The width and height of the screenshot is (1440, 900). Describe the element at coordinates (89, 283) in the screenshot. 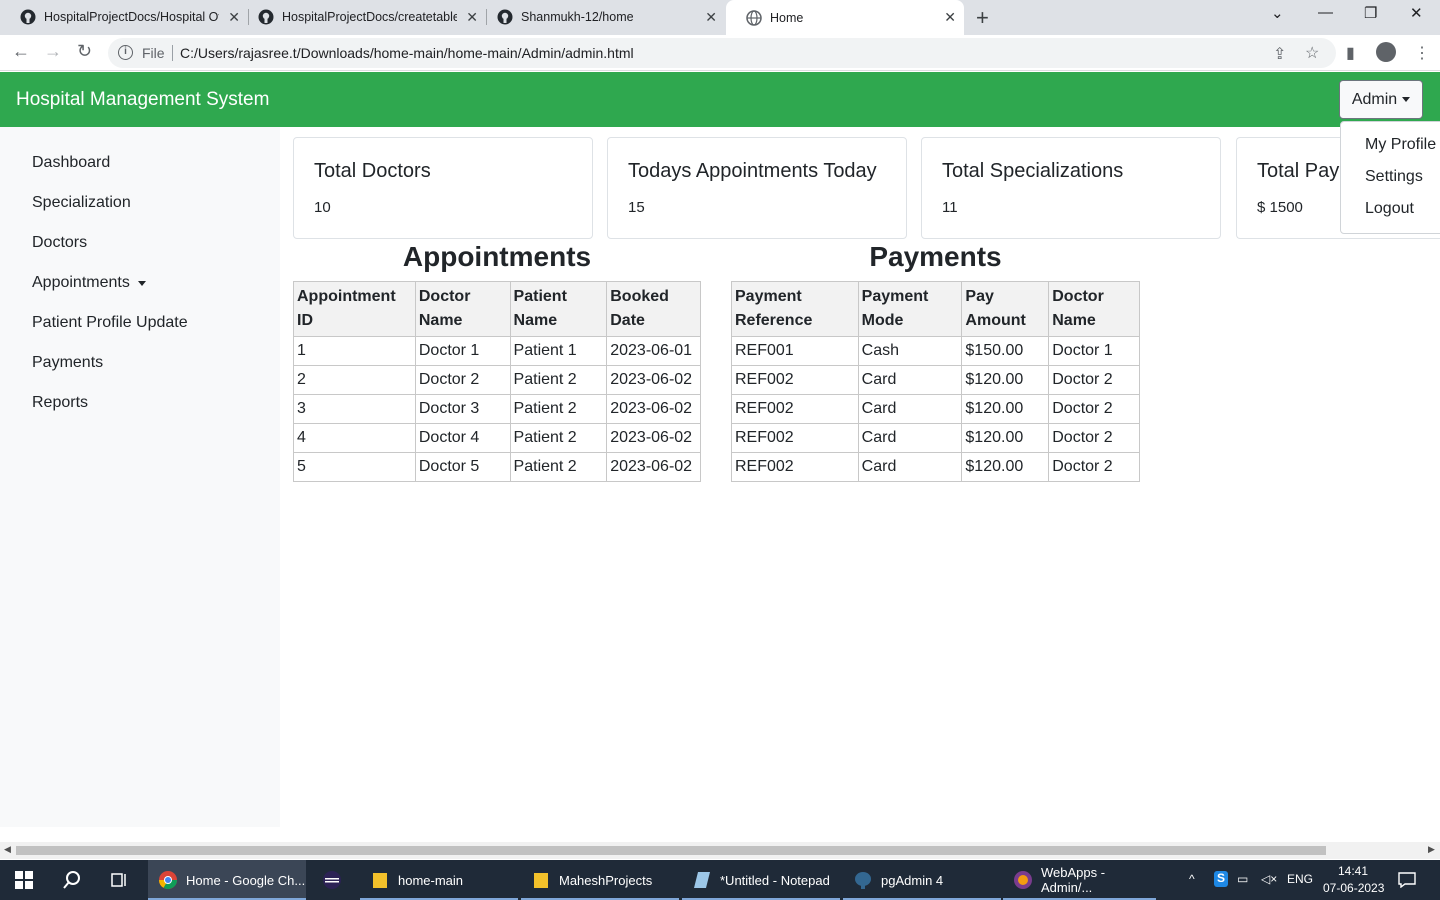

I see `sidebar-item-appointments: Appointments` at that location.